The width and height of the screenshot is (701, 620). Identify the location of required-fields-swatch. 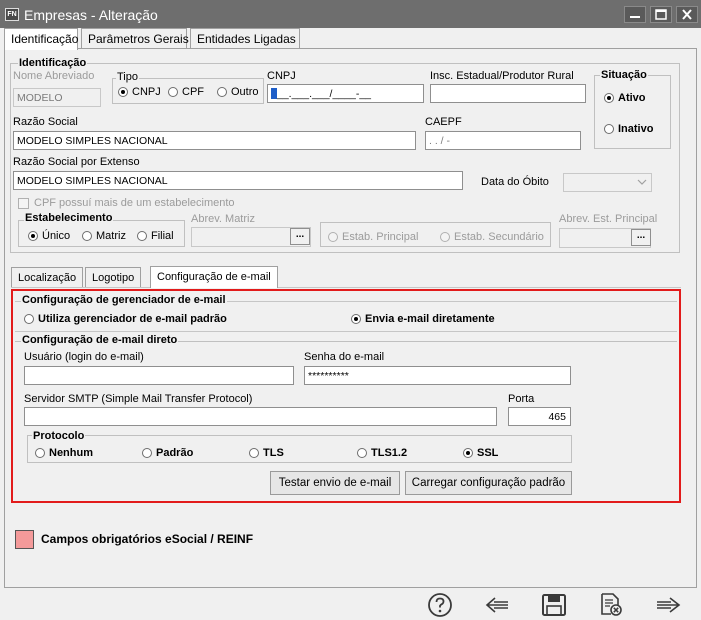
(24, 539).